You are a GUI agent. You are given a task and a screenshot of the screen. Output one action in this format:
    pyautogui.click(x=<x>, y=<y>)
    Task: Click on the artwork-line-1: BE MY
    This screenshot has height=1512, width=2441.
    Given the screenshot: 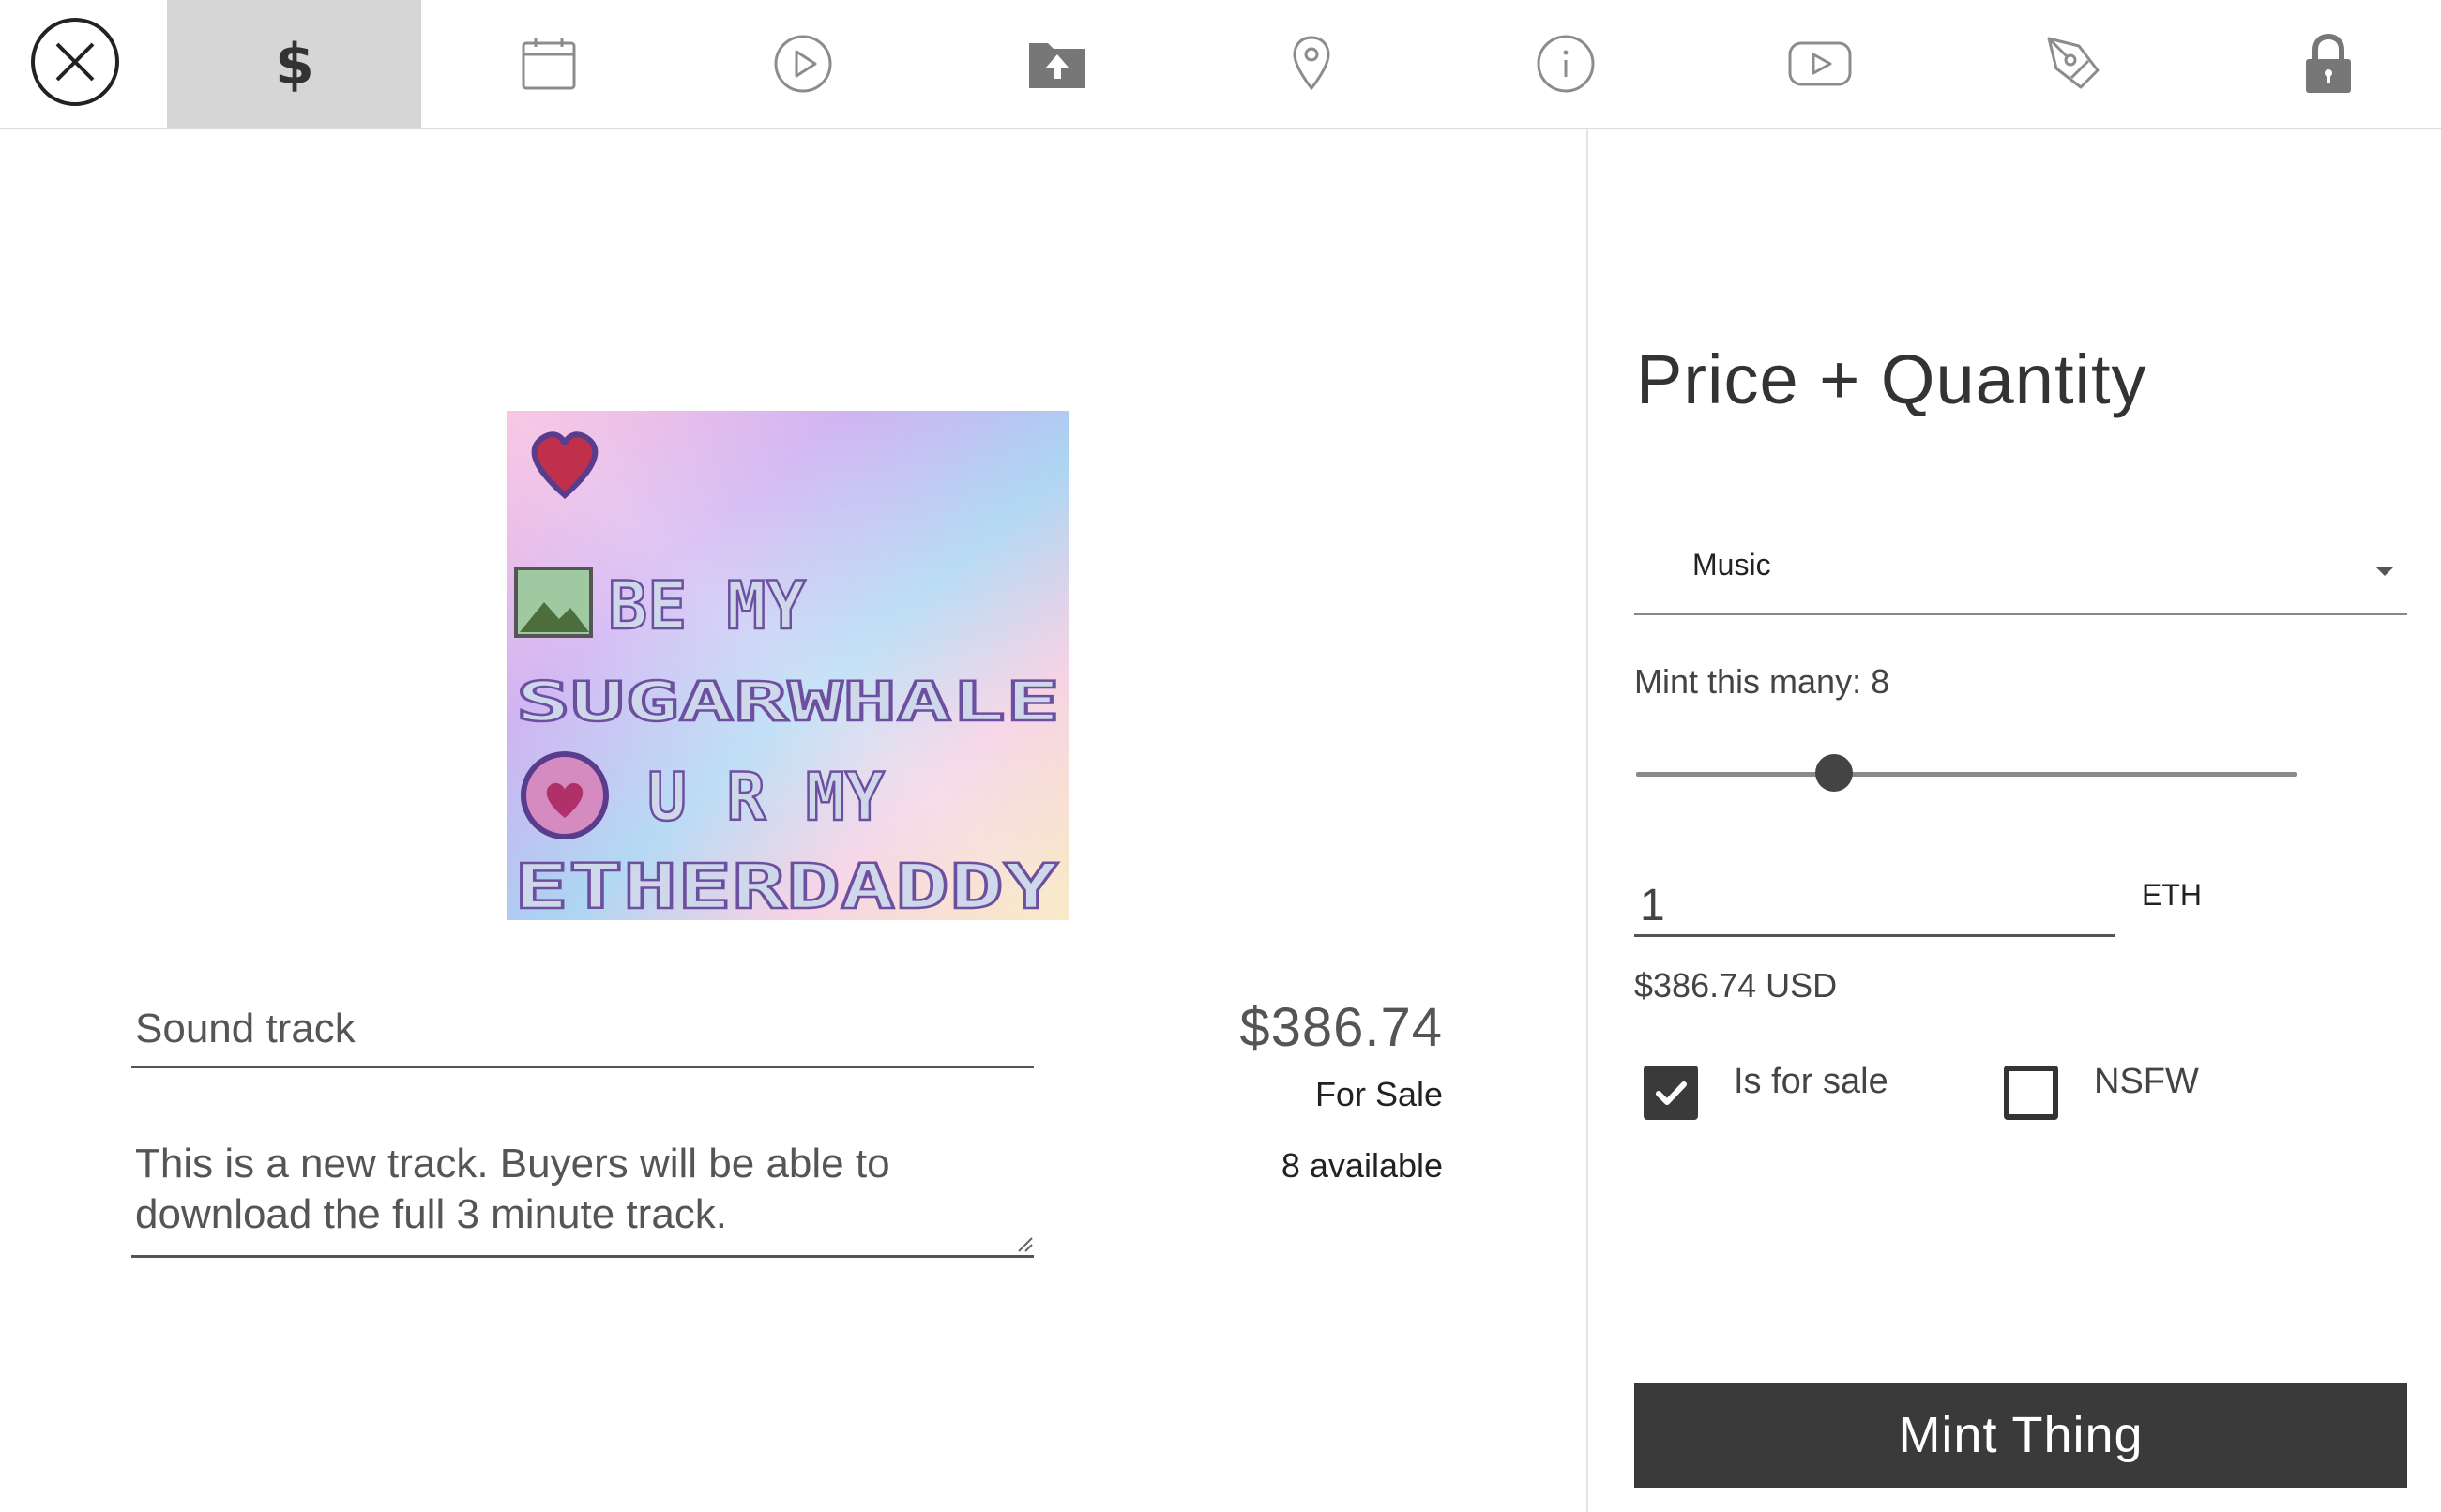 What is the action you would take?
    pyautogui.click(x=707, y=605)
    